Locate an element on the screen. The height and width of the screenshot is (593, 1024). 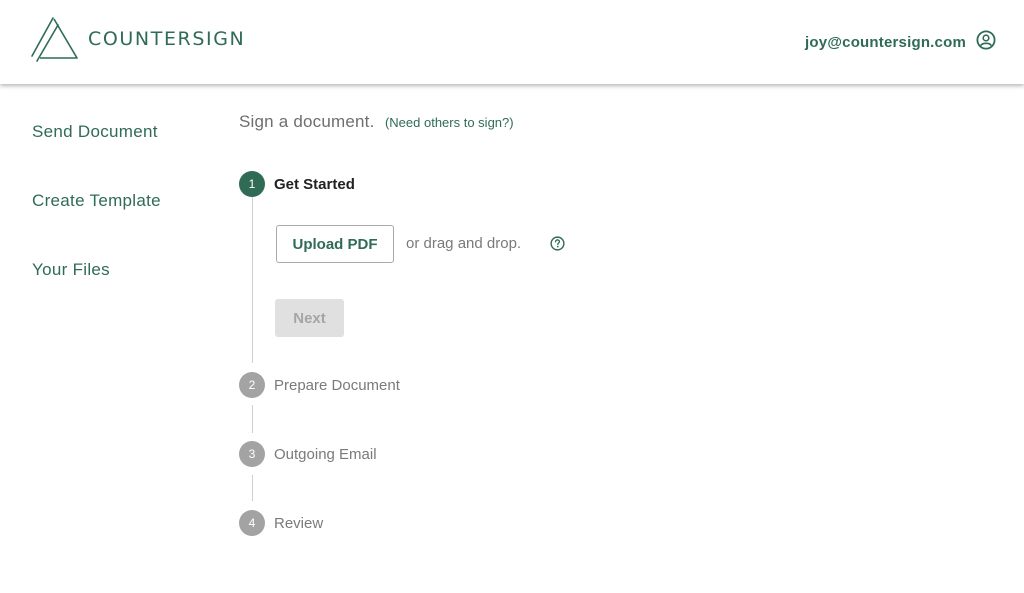
need-others-link: (Need others to sign?) is located at coordinates (449, 122).